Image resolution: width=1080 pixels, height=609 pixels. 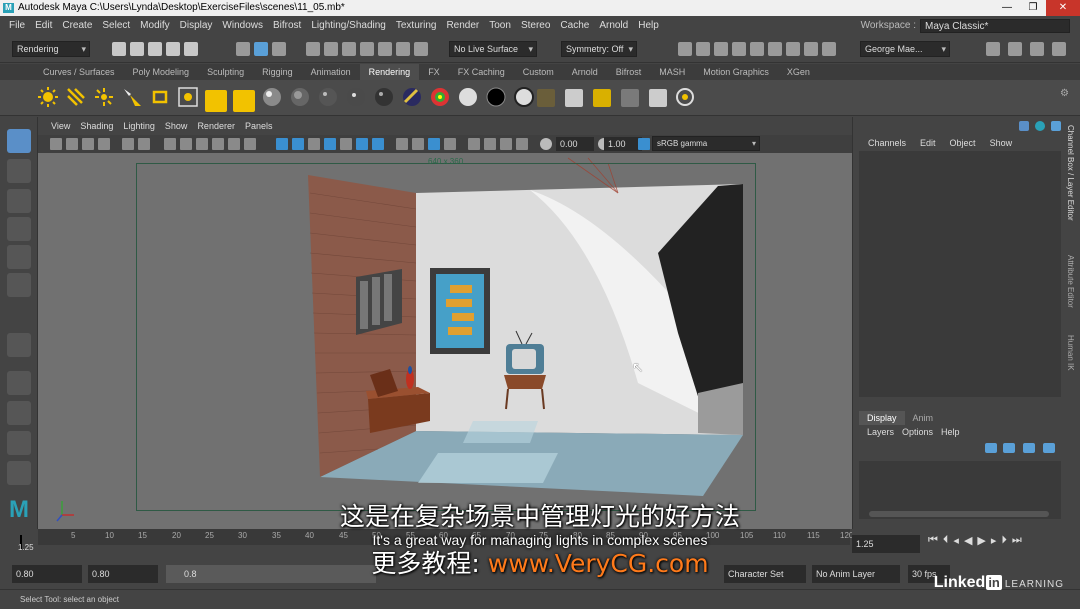 I want to click on go-to-start-icon: ⏮, so click(x=933, y=540).